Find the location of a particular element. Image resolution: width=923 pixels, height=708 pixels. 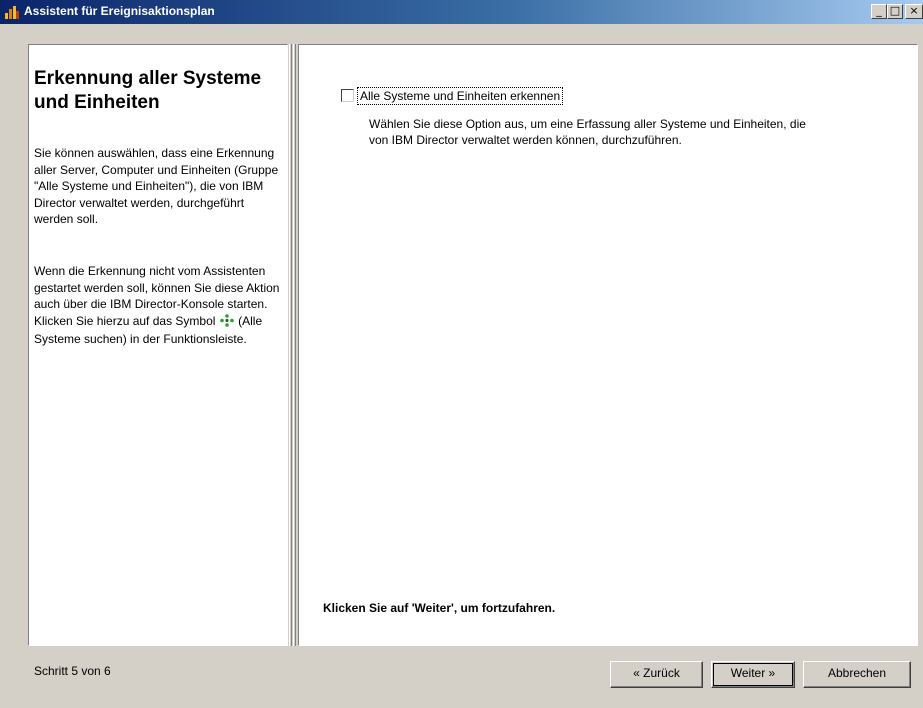

step-indicator: Schritt 5 von 6 is located at coordinates (72, 671).